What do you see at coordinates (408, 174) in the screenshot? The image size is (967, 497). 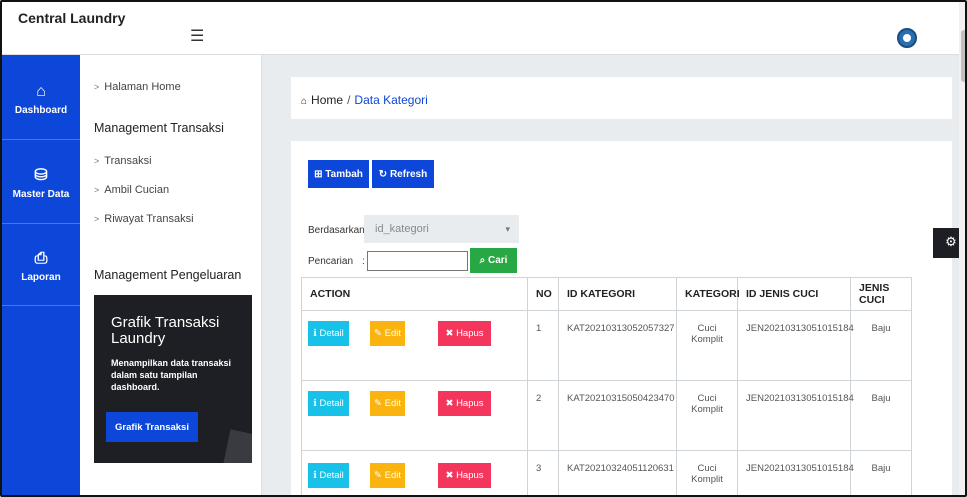 I see `refresh-label: Refresh` at bounding box center [408, 174].